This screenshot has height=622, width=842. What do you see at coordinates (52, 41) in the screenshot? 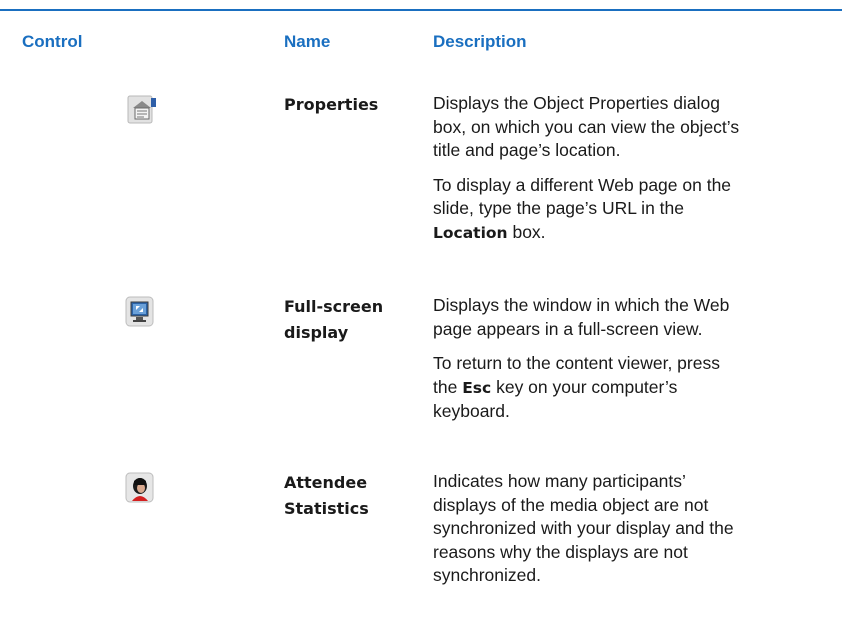
I see `column-header-control: Control` at bounding box center [52, 41].